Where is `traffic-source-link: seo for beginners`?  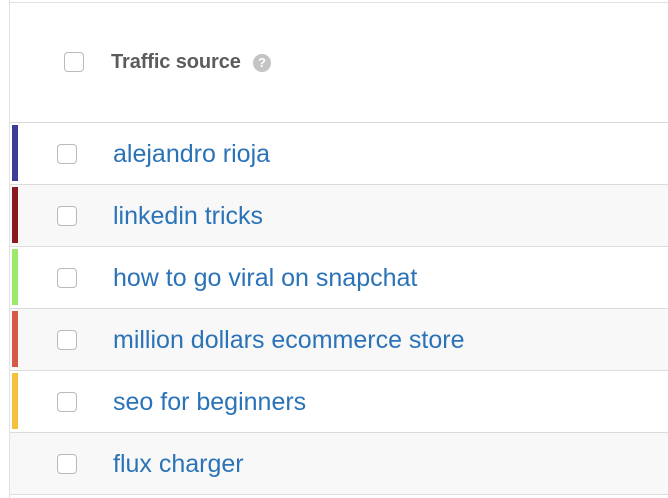
traffic-source-link: seo for beginners is located at coordinates (209, 402).